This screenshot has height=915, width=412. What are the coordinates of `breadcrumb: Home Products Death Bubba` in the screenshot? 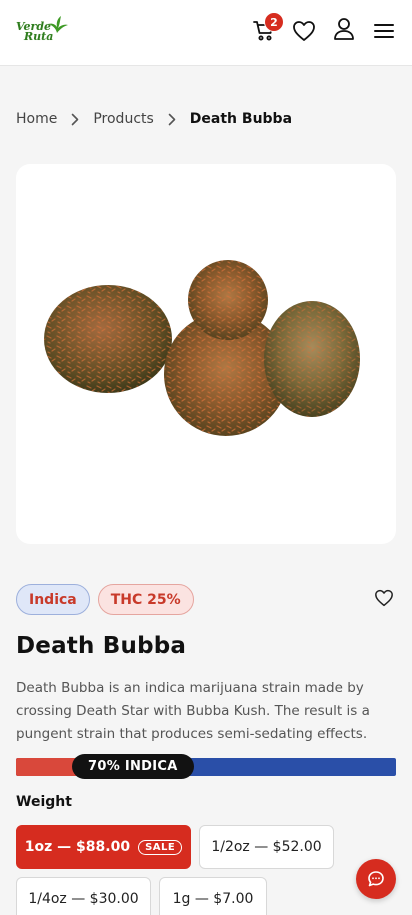 It's located at (154, 119).